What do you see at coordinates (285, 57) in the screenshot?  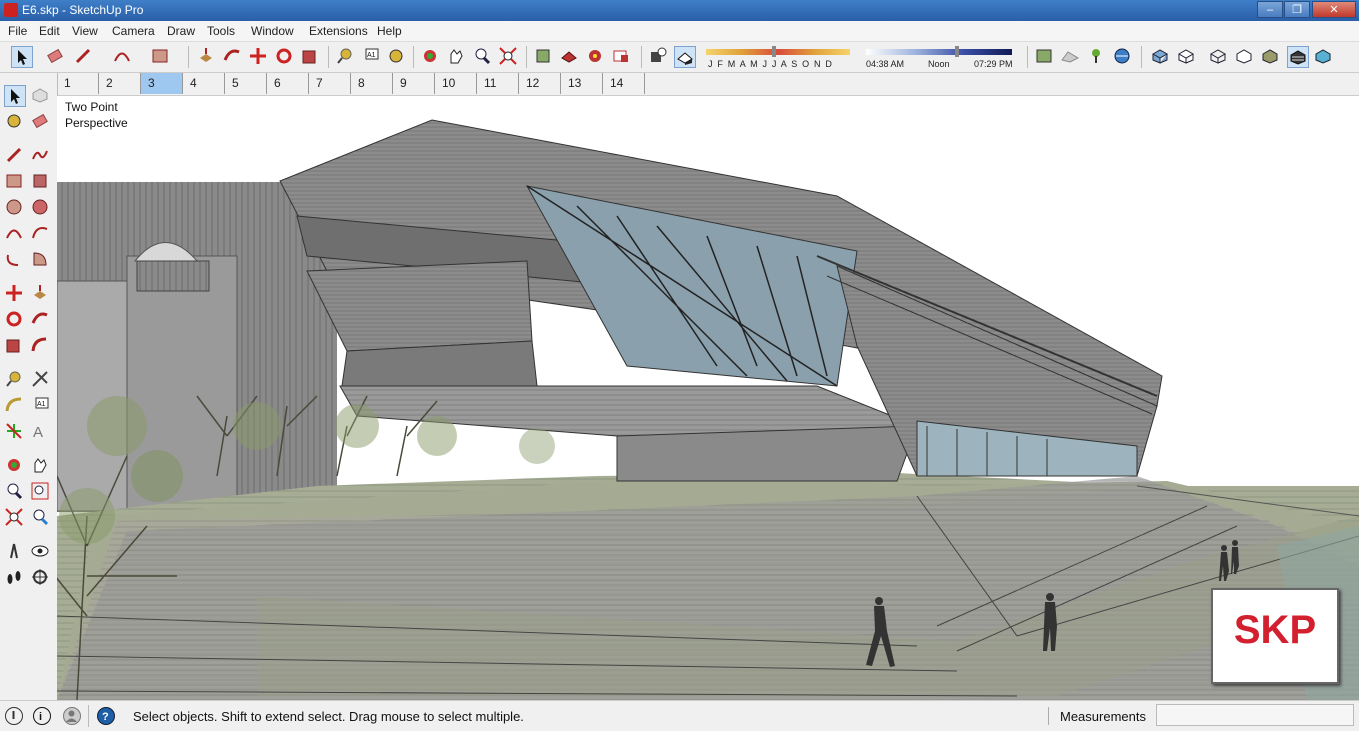 I see `rotate-tool-button` at bounding box center [285, 57].